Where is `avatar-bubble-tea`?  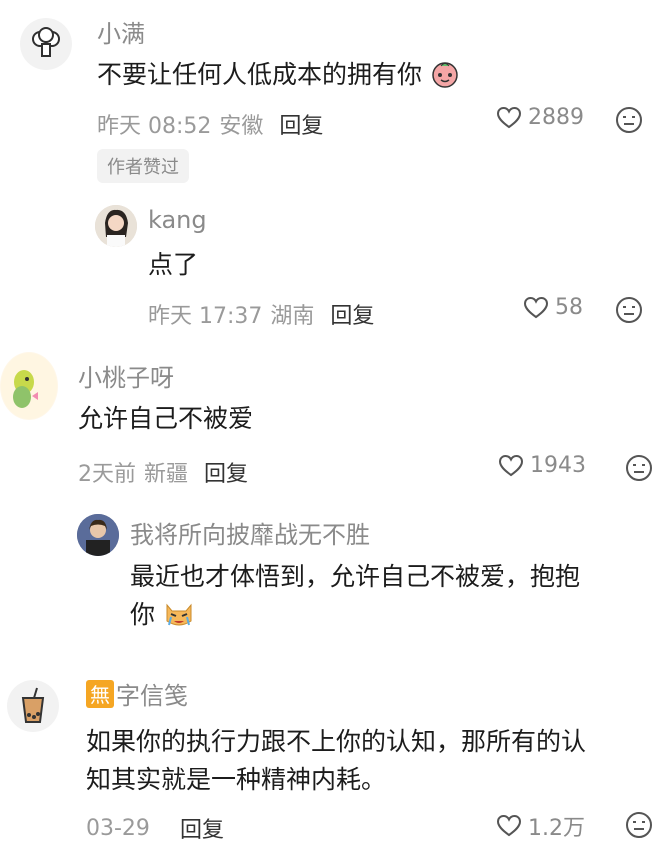 avatar-bubble-tea is located at coordinates (33, 706).